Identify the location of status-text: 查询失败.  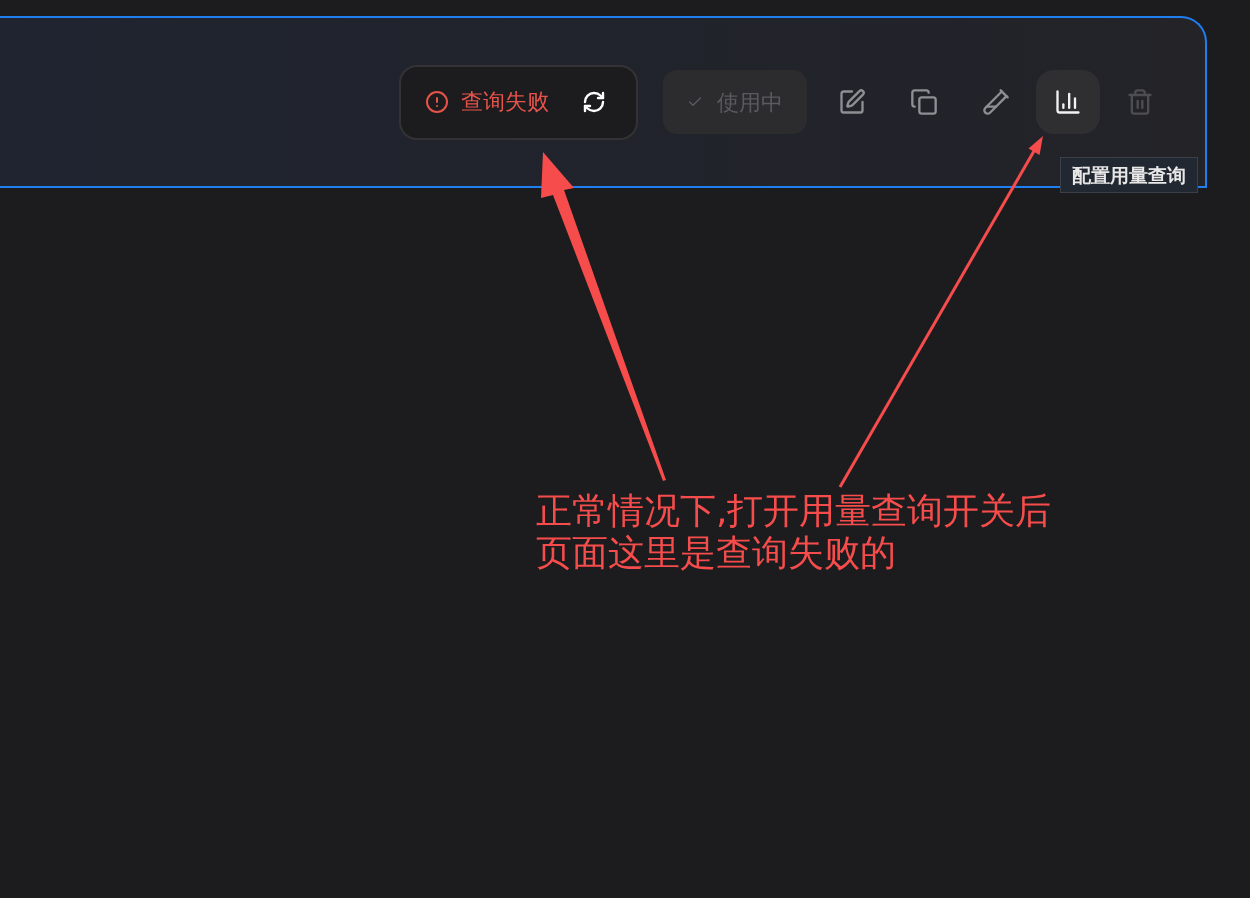
(505, 102).